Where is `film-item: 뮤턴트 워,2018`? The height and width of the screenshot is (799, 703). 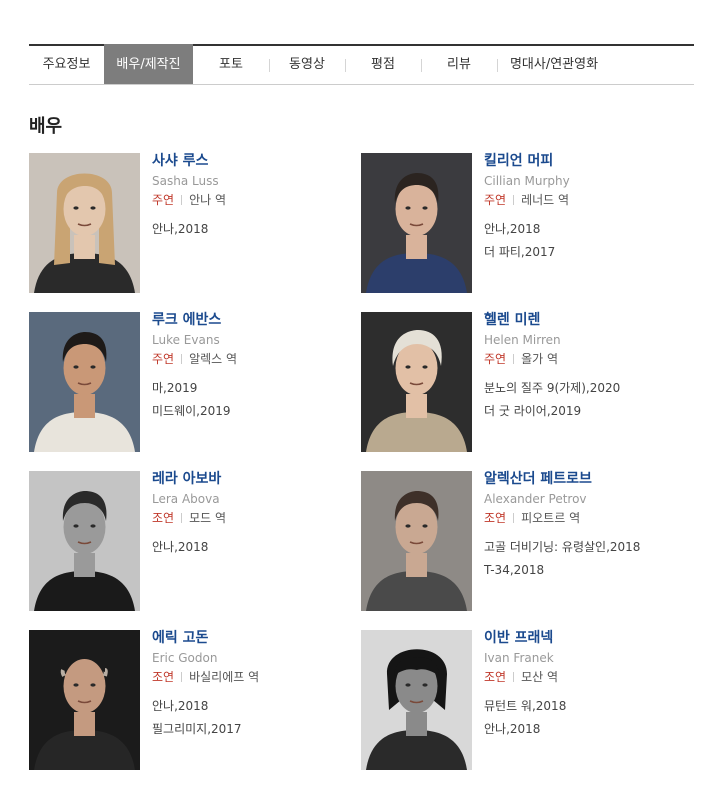
film-item: 뮤턴트 워,2018 is located at coordinates (589, 706).